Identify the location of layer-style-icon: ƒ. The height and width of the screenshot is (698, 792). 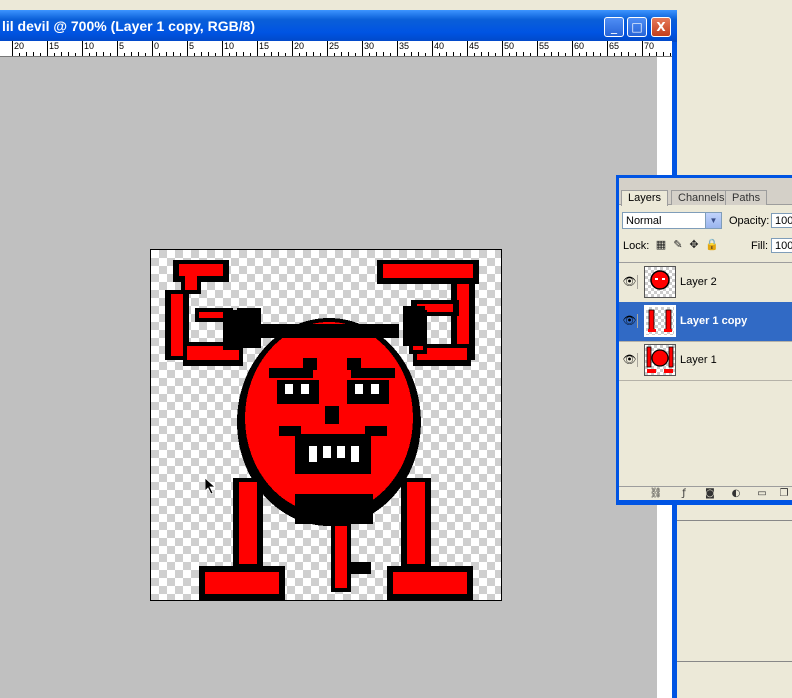
(684, 494).